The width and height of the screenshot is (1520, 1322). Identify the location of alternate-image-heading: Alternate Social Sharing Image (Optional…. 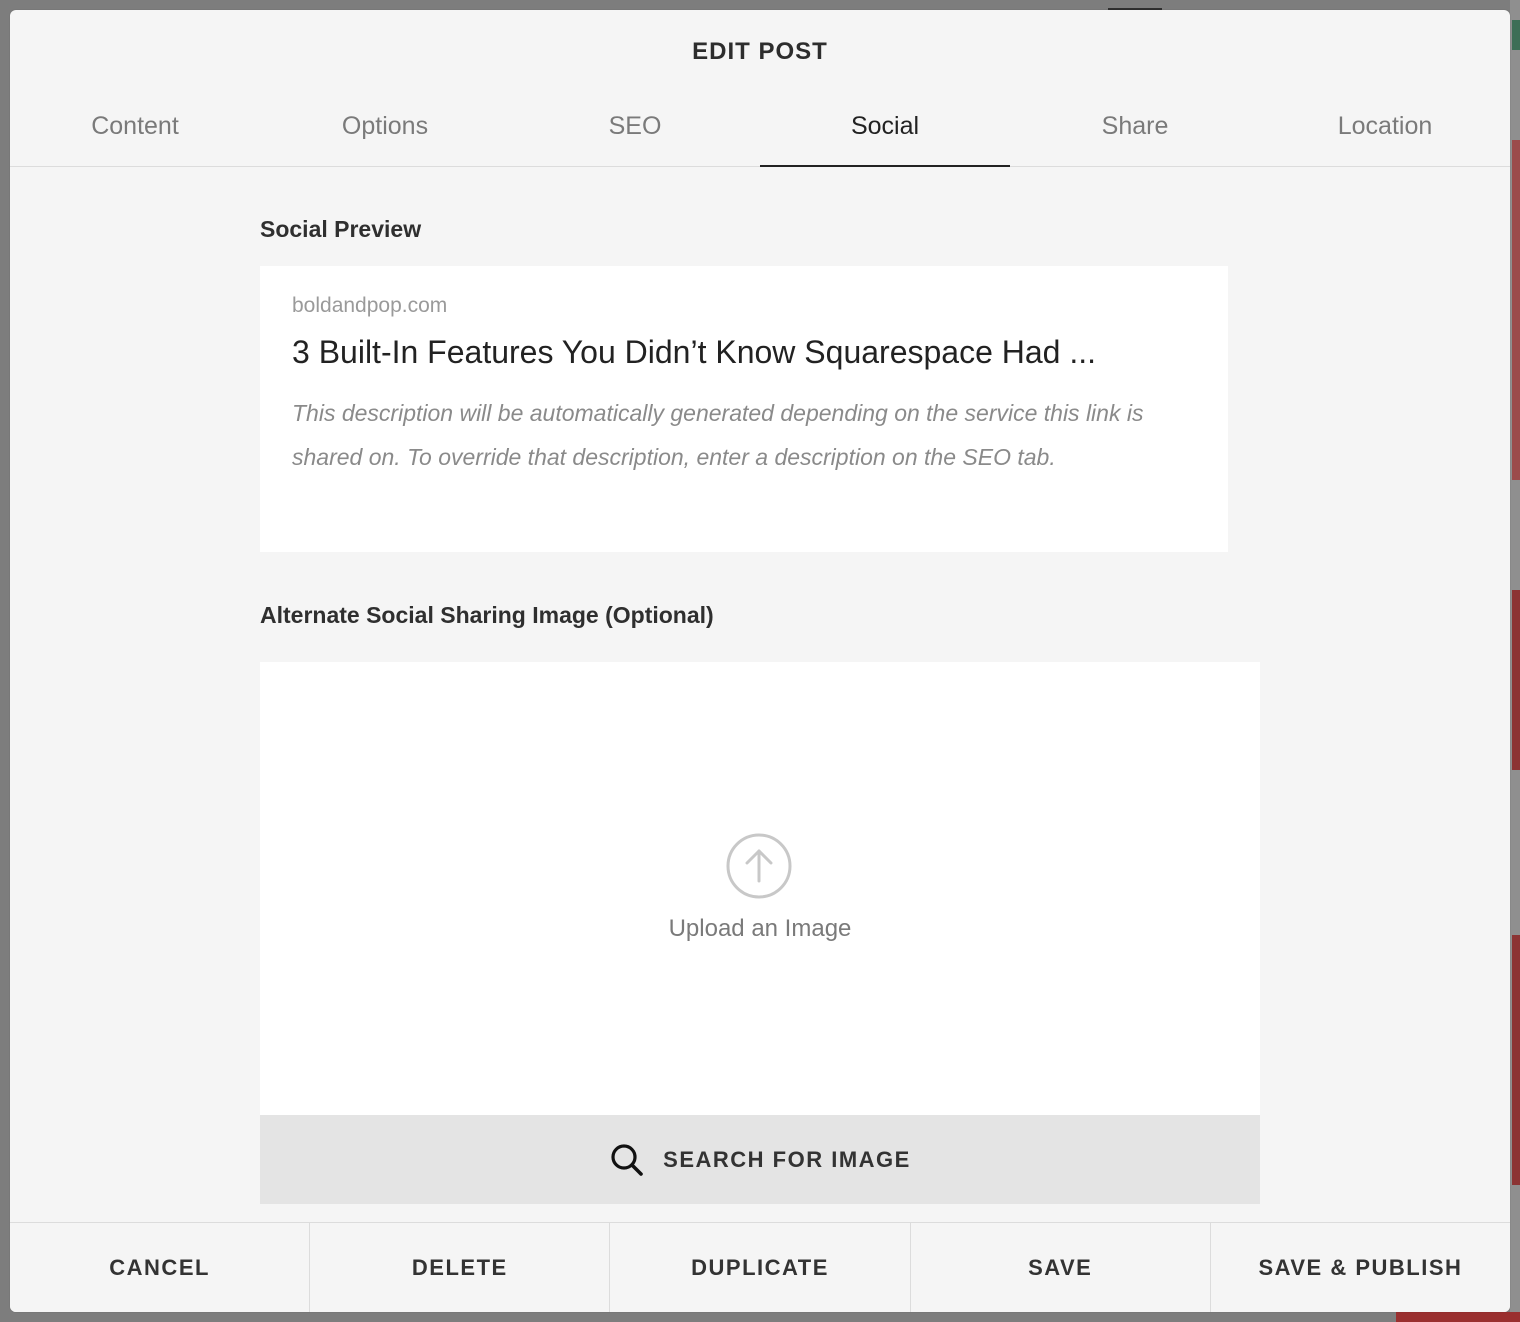
(487, 615).